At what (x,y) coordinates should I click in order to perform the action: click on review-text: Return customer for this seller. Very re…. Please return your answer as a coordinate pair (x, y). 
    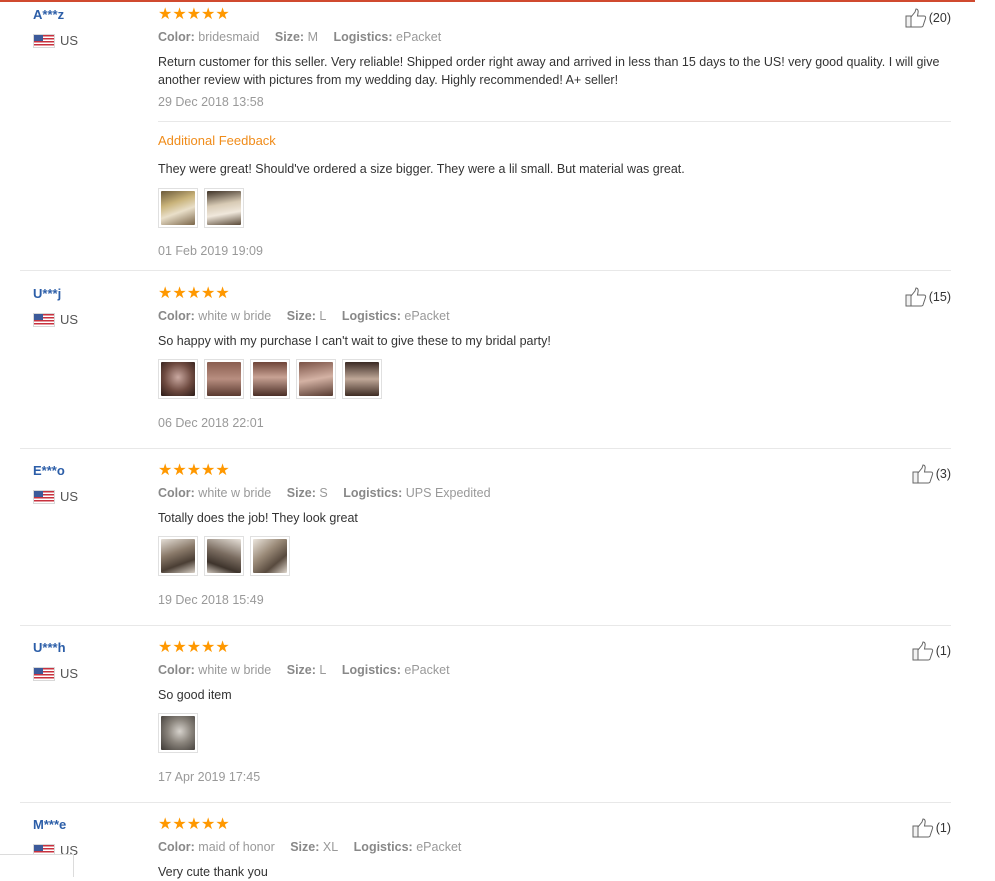
    Looking at the image, I should click on (549, 71).